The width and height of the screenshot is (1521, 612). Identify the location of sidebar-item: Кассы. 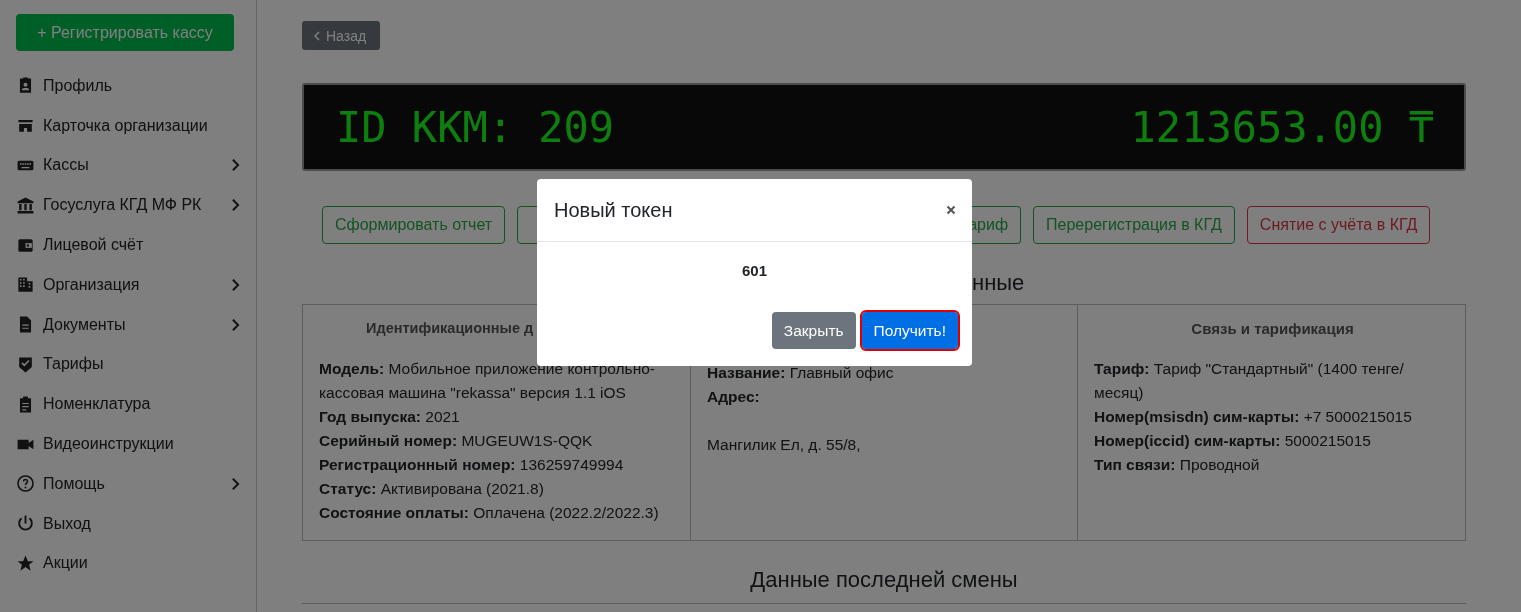
(128, 165).